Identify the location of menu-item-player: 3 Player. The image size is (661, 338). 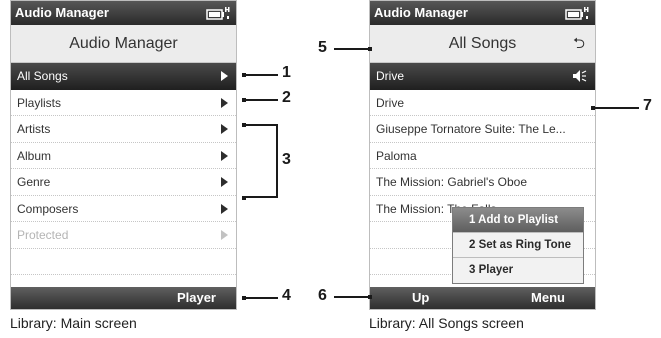
(518, 270).